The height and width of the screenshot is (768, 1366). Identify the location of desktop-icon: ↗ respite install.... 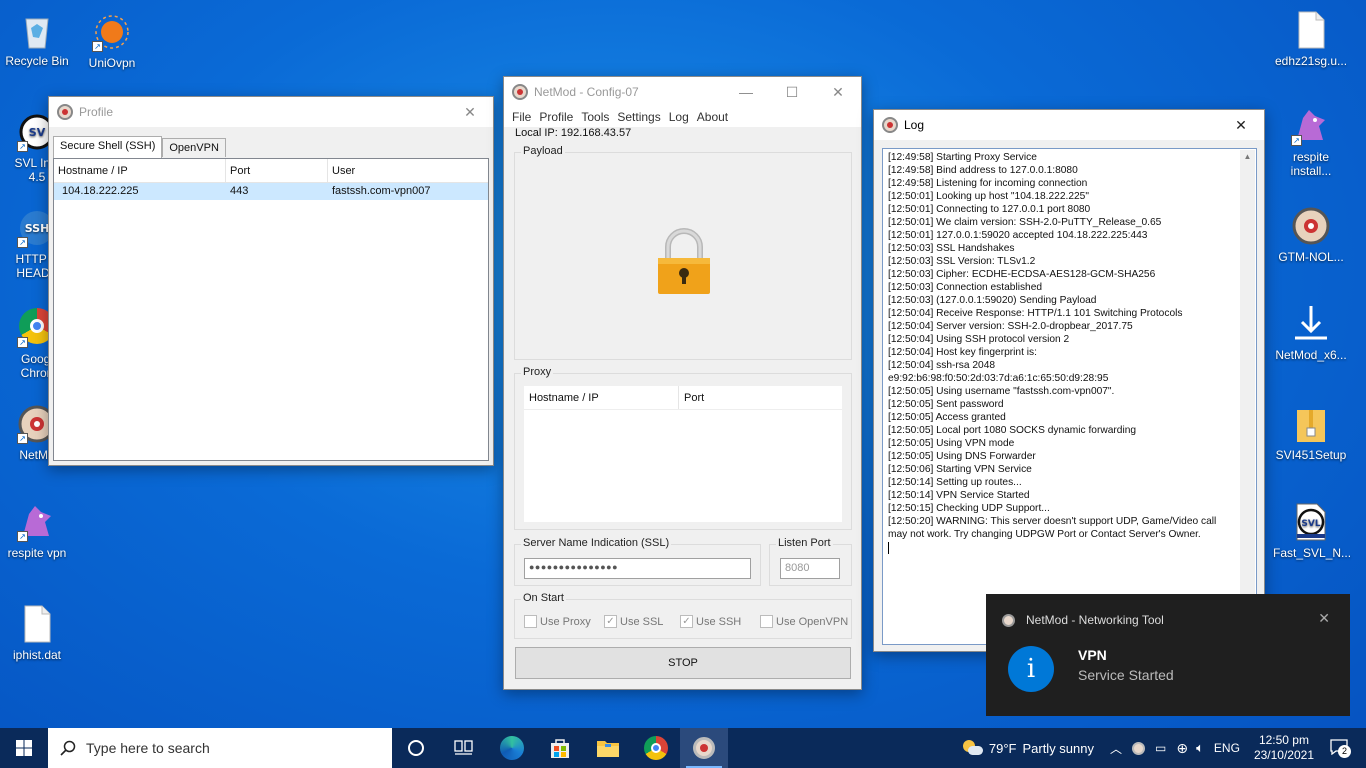
(1311, 142).